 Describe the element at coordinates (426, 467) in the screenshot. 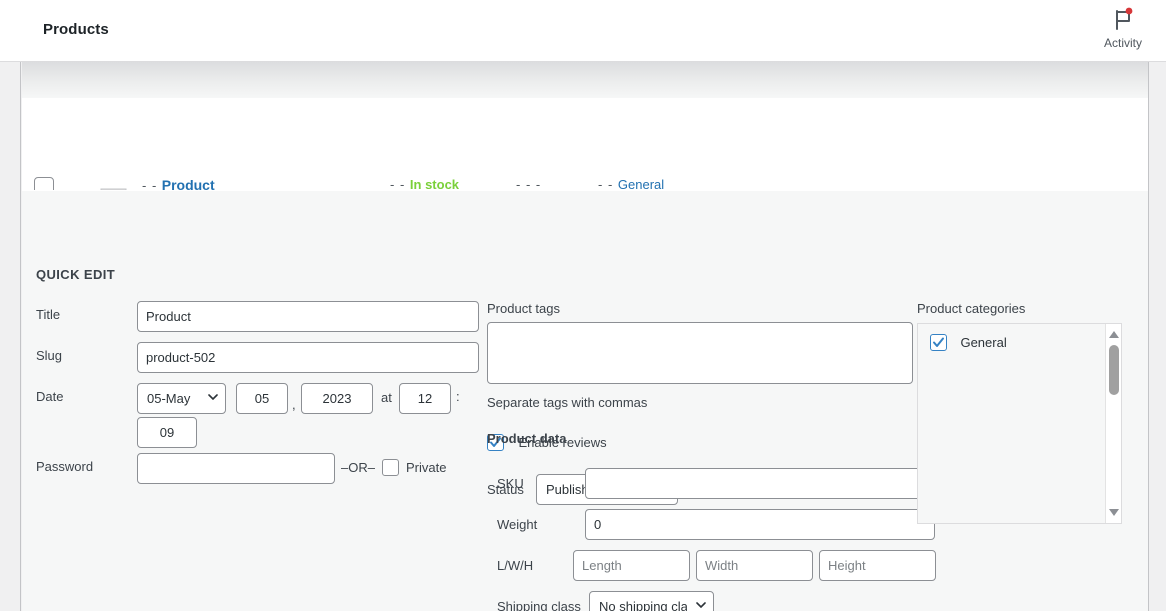

I see `private-label: Private` at that location.